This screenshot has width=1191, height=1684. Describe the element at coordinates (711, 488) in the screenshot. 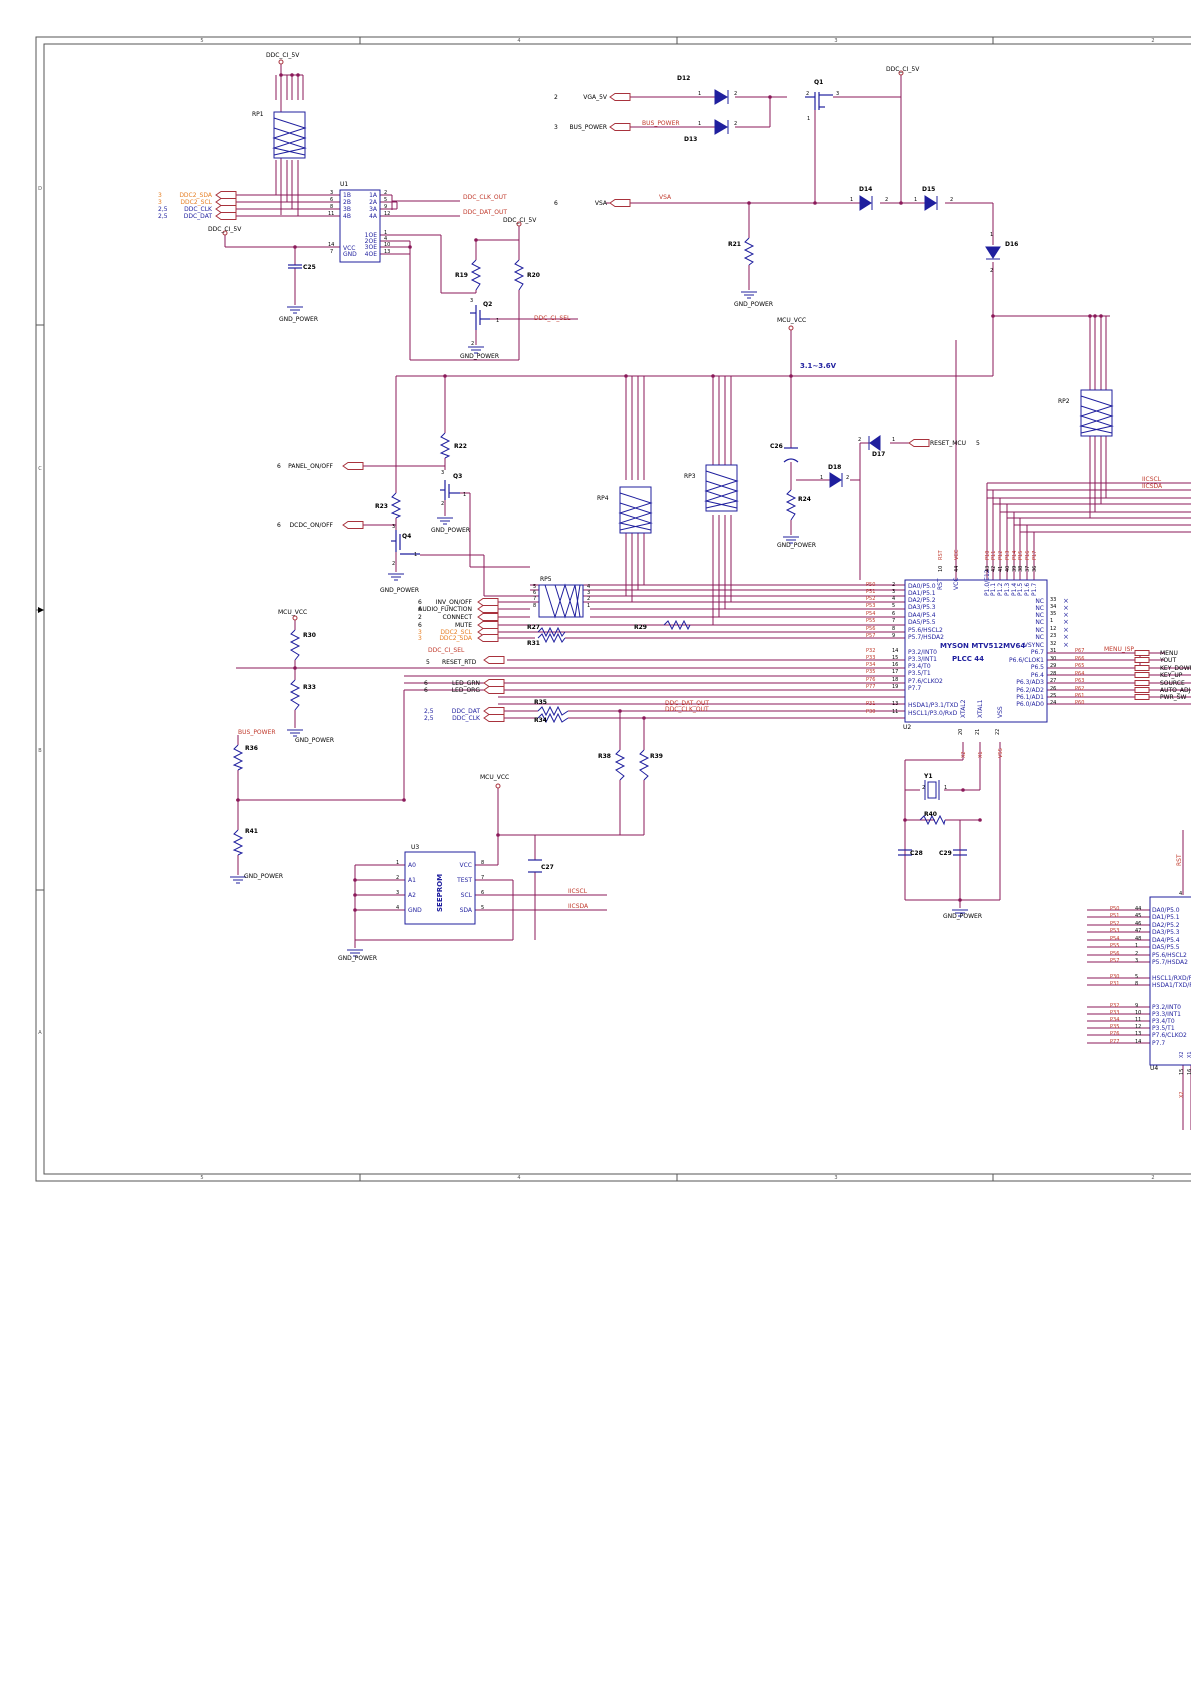

I see `rp3-resistor-network: RP3` at that location.